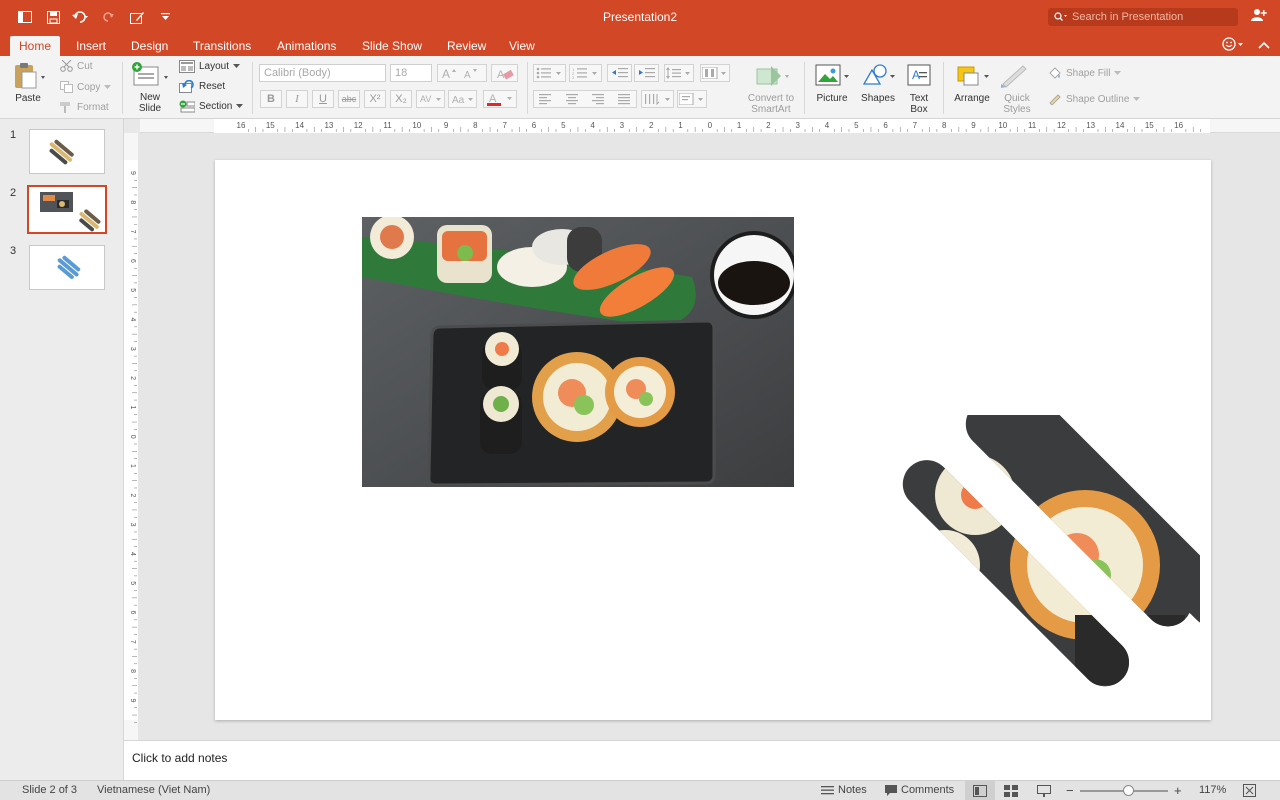 This screenshot has width=1280, height=800. I want to click on copy-icon, so click(66, 87).